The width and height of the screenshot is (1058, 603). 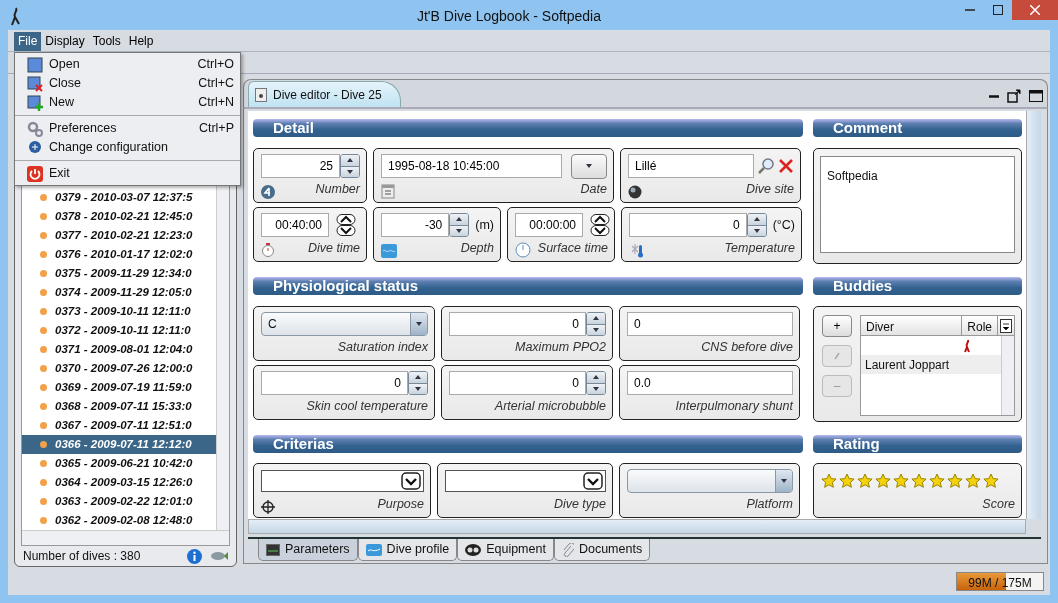 What do you see at coordinates (295, 225) in the screenshot?
I see `time-field: 00:40:00` at bounding box center [295, 225].